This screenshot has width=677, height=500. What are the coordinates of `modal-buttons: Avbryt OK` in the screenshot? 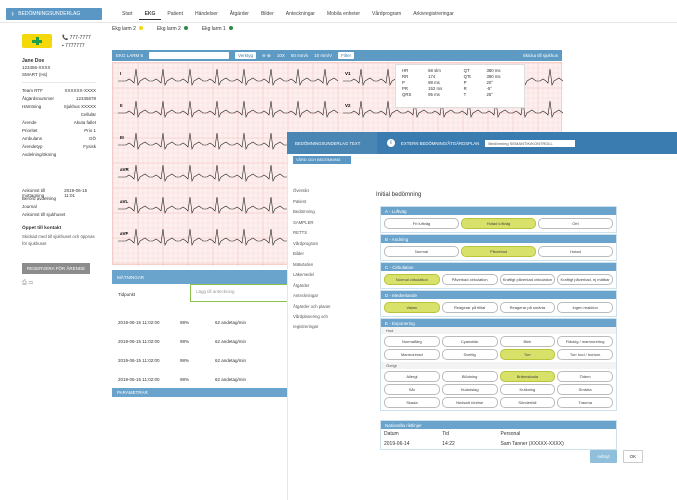 It's located at (617, 456).